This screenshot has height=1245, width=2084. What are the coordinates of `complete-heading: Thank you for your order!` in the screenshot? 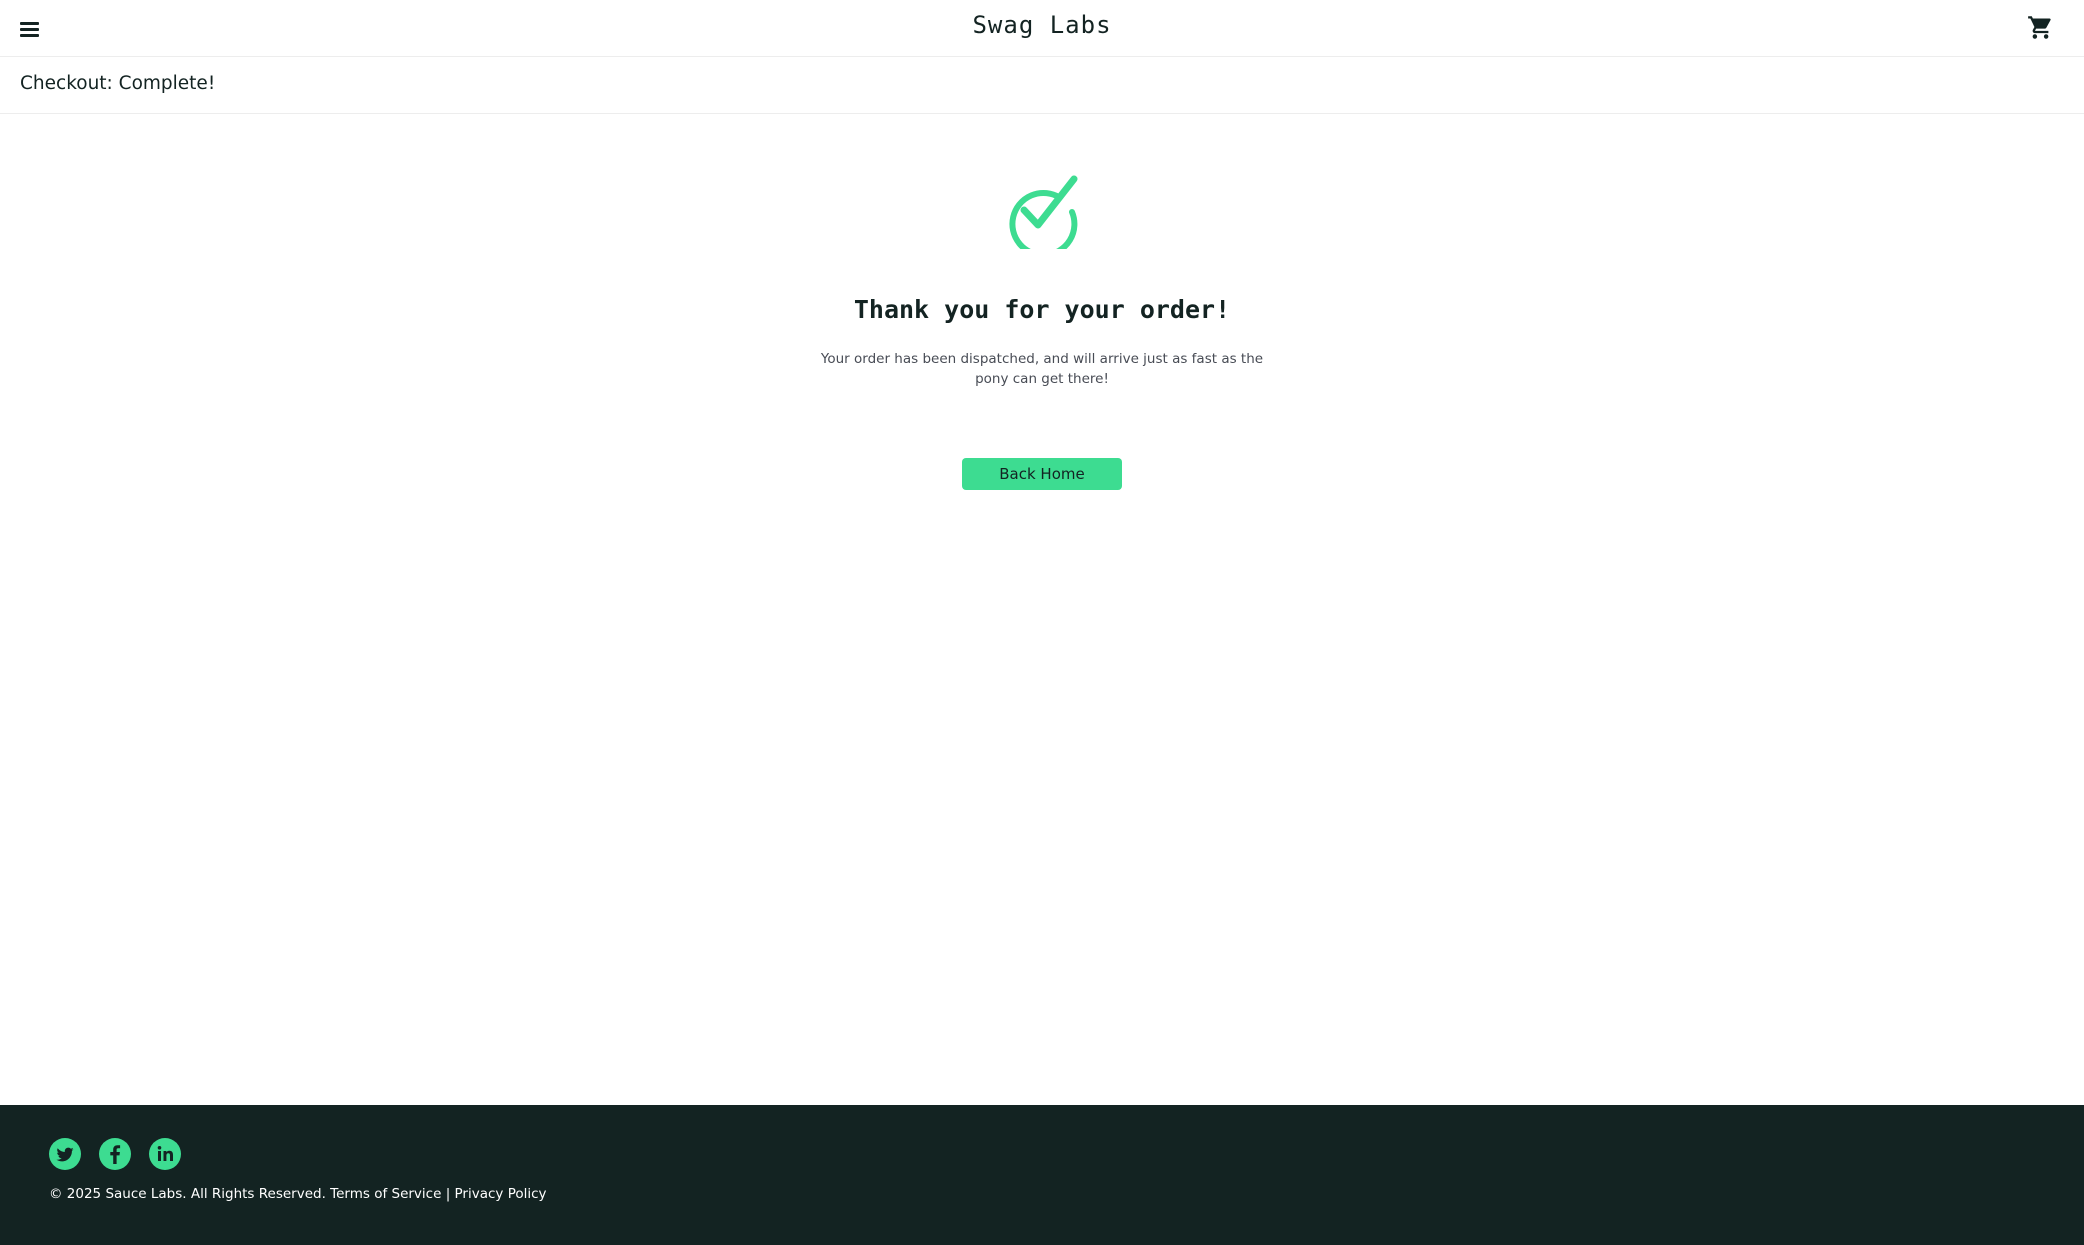 It's located at (1042, 309).